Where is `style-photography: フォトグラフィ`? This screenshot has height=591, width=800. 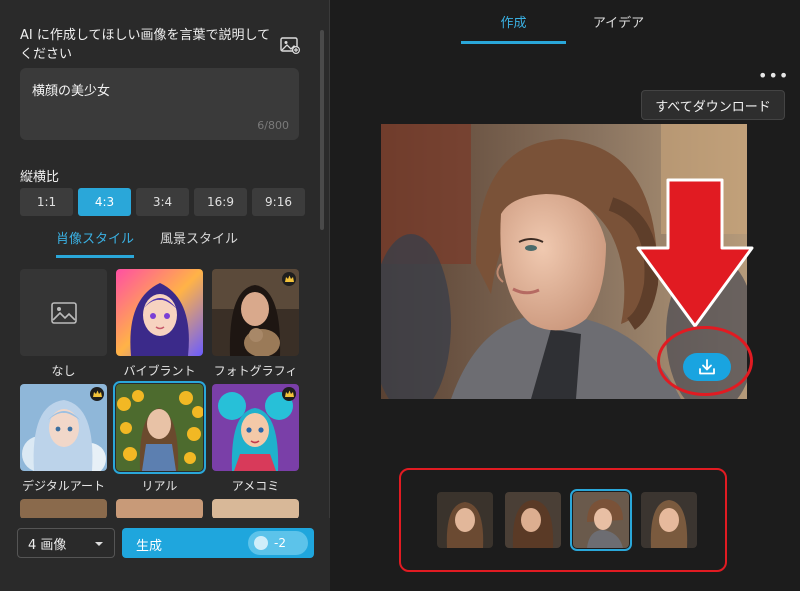
style-photography: フォトグラフィ is located at coordinates (255, 324).